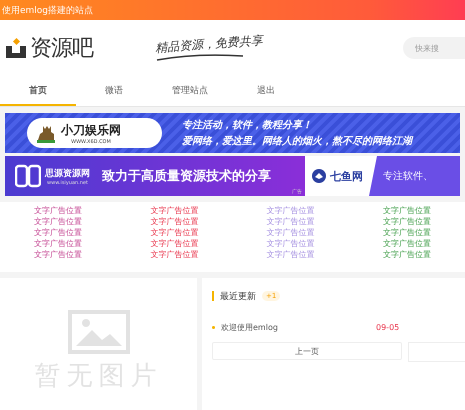  Describe the element at coordinates (190, 91) in the screenshot. I see `nav-tab: 管理站点` at that location.